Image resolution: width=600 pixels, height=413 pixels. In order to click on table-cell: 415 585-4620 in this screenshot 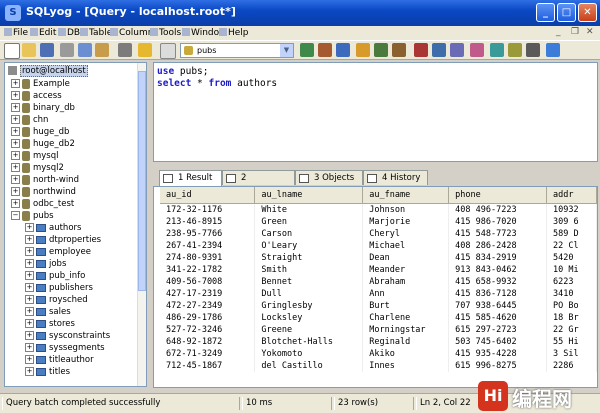, I will do `click(498, 318)`.